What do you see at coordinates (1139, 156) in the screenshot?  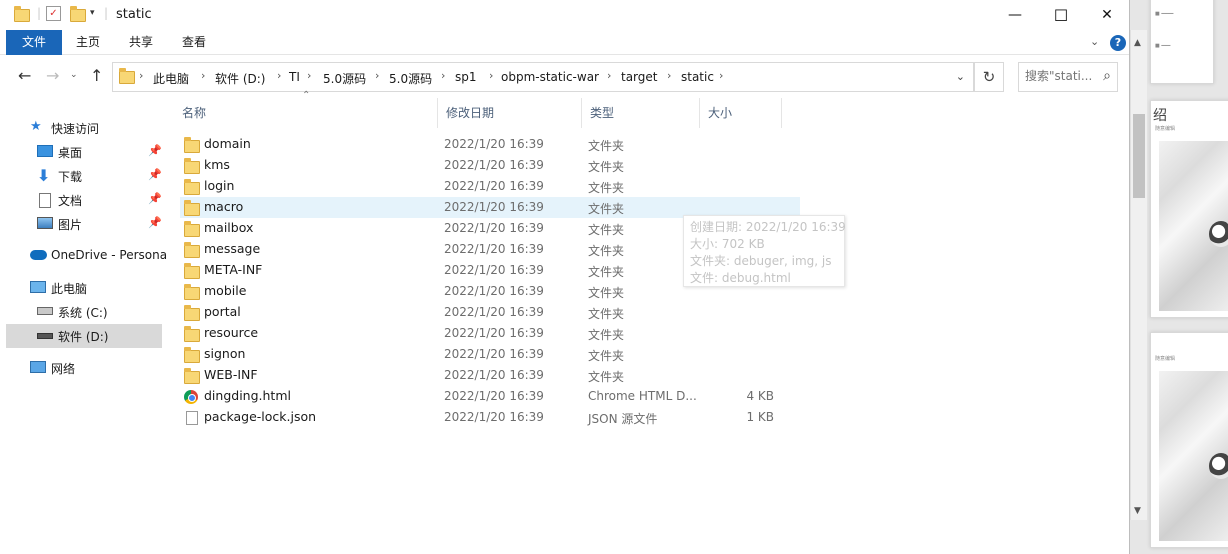 I see `scrollbar-thumb` at bounding box center [1139, 156].